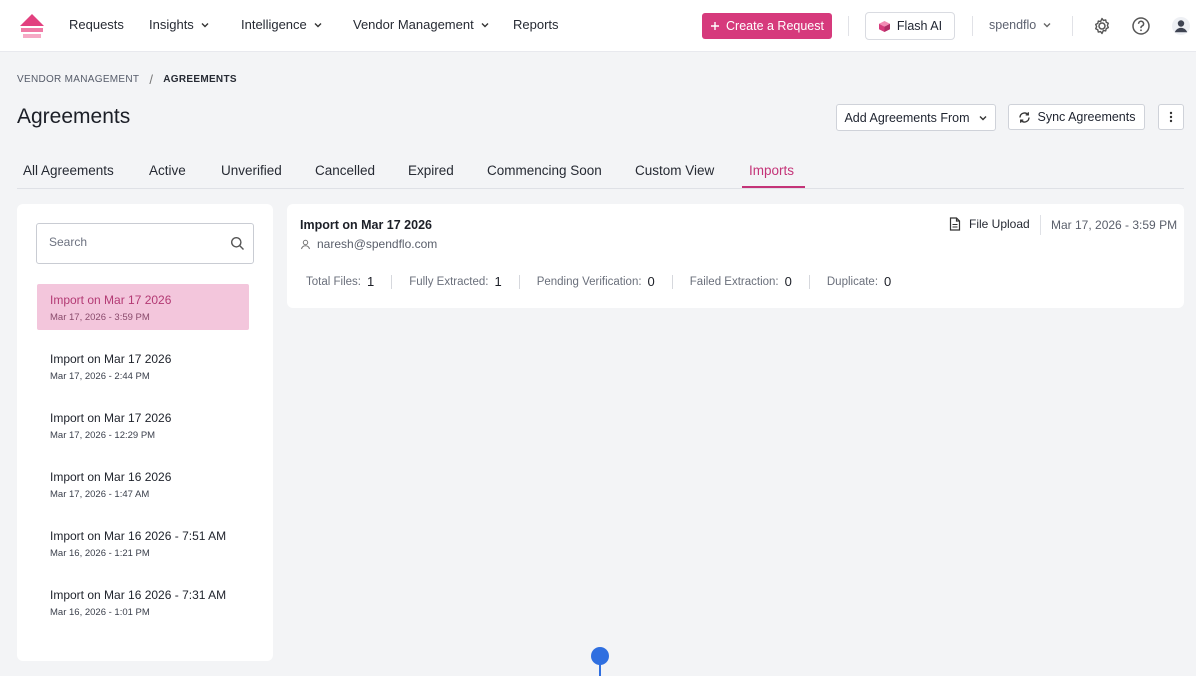 This screenshot has width=1196, height=676. I want to click on add-agreements-from-button: Add Agreements From, so click(916, 117).